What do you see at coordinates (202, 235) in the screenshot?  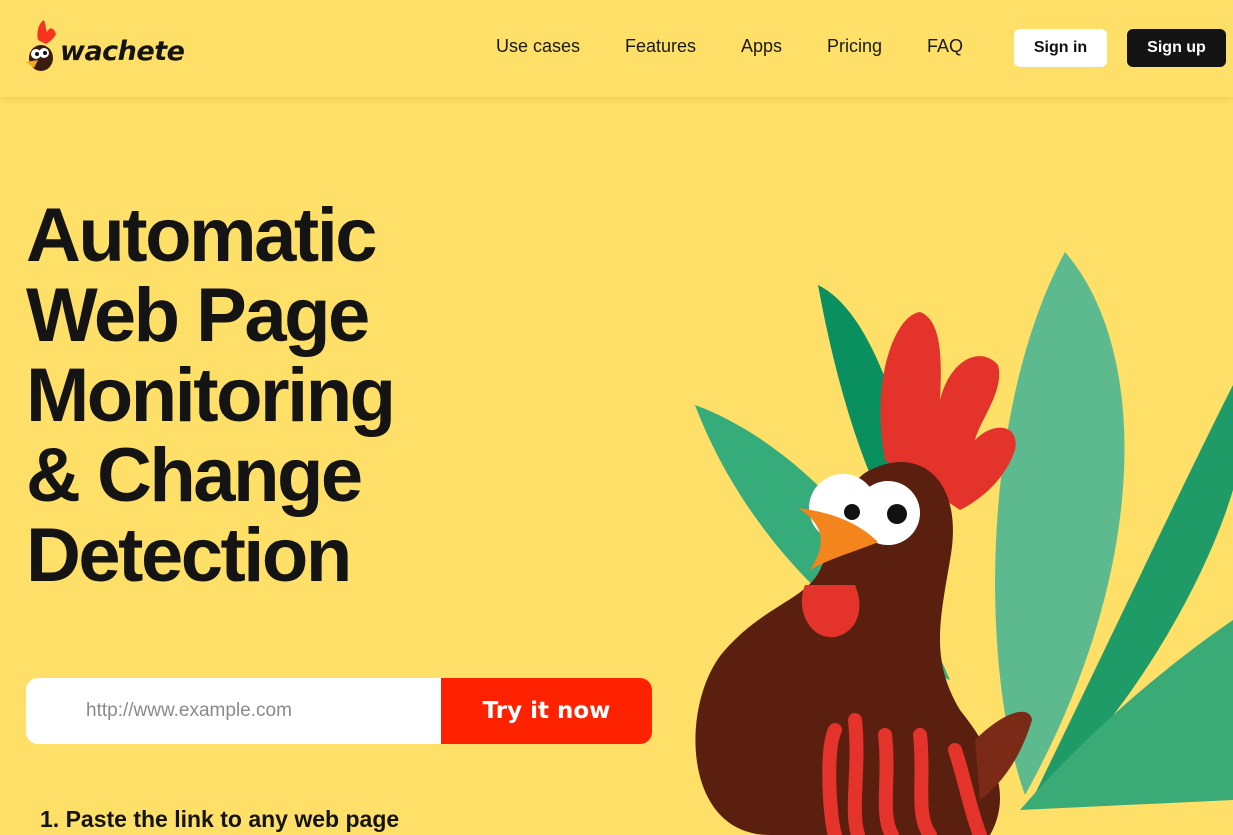 I see `hero-title-line: Automatic` at bounding box center [202, 235].